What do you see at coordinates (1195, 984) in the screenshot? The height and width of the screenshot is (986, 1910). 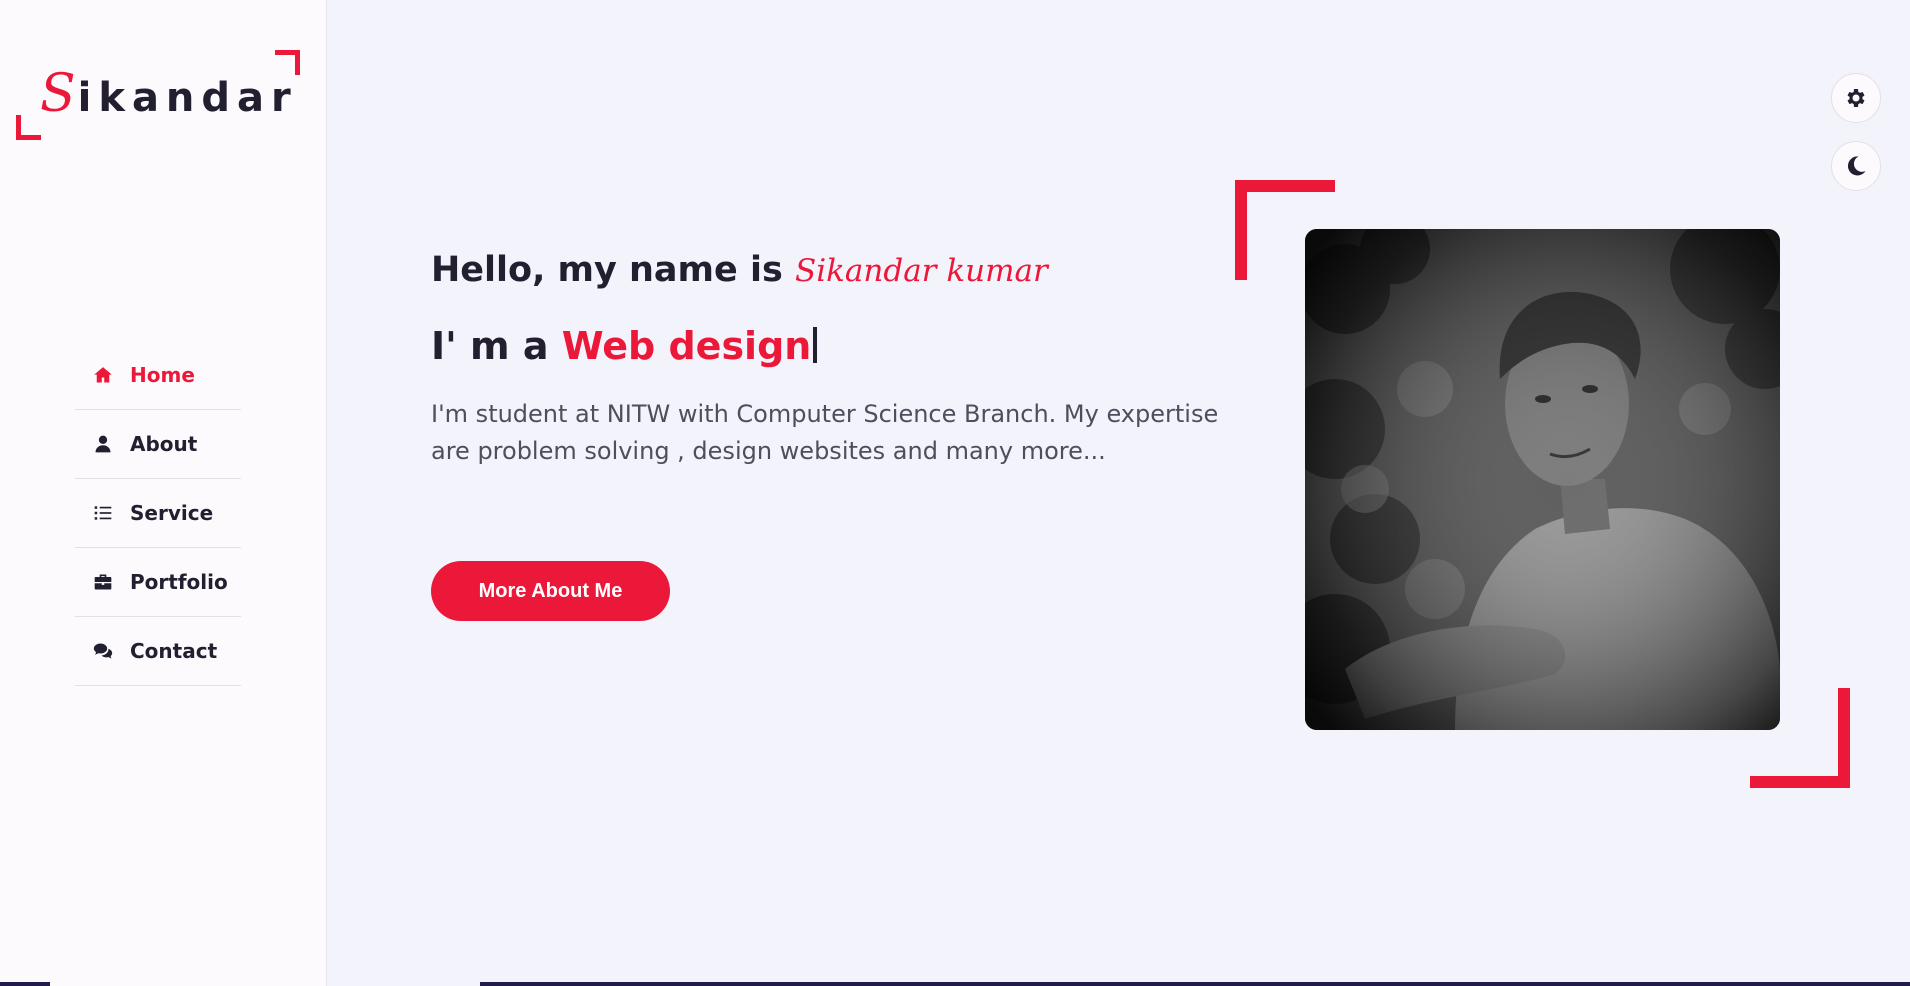 I see `page-bottom-bar` at bounding box center [1195, 984].